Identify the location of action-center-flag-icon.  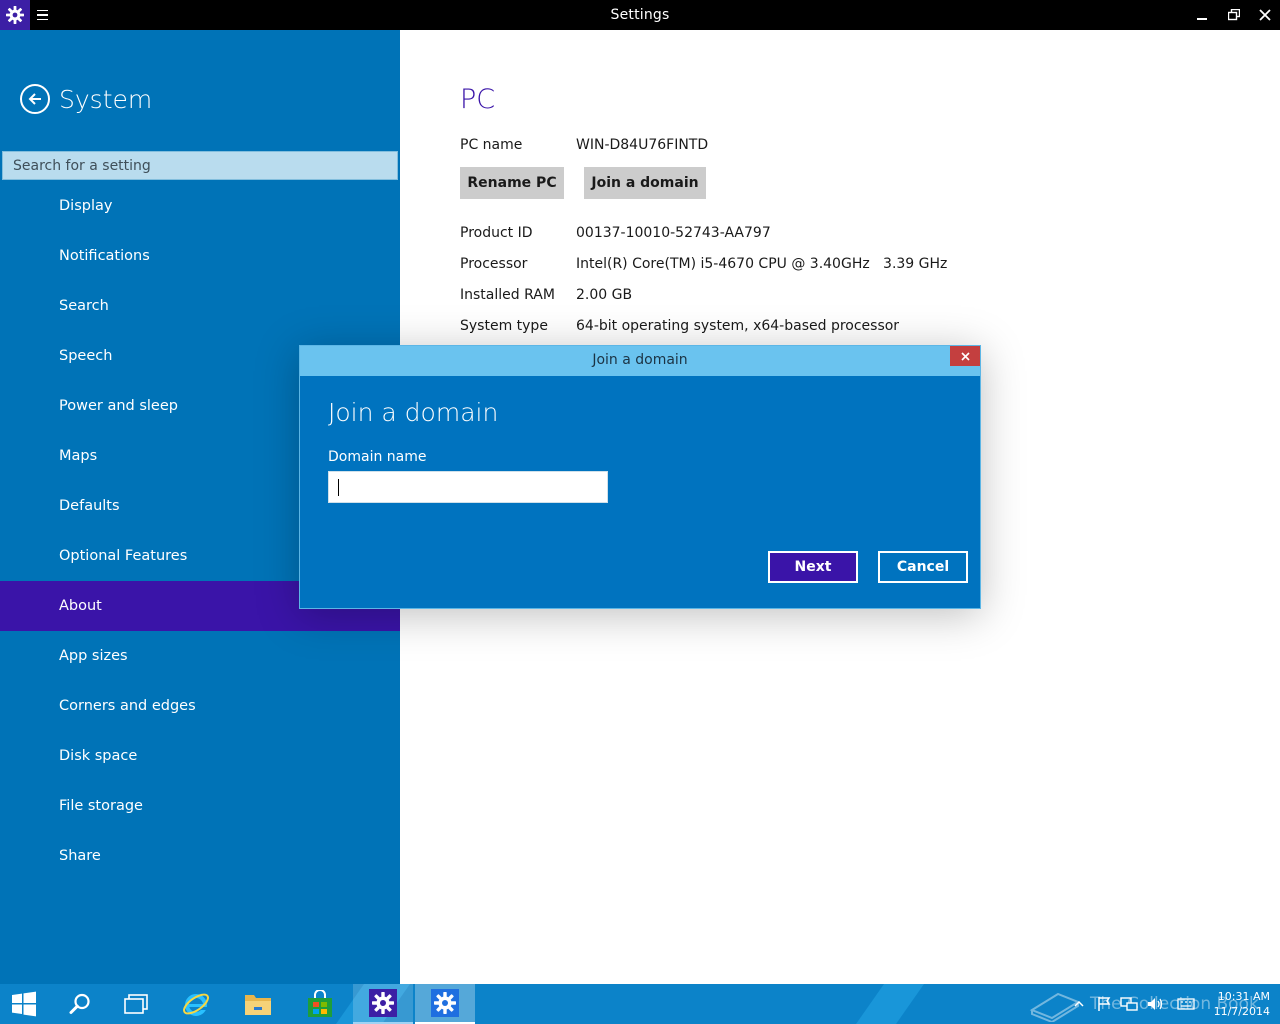
(1104, 1004).